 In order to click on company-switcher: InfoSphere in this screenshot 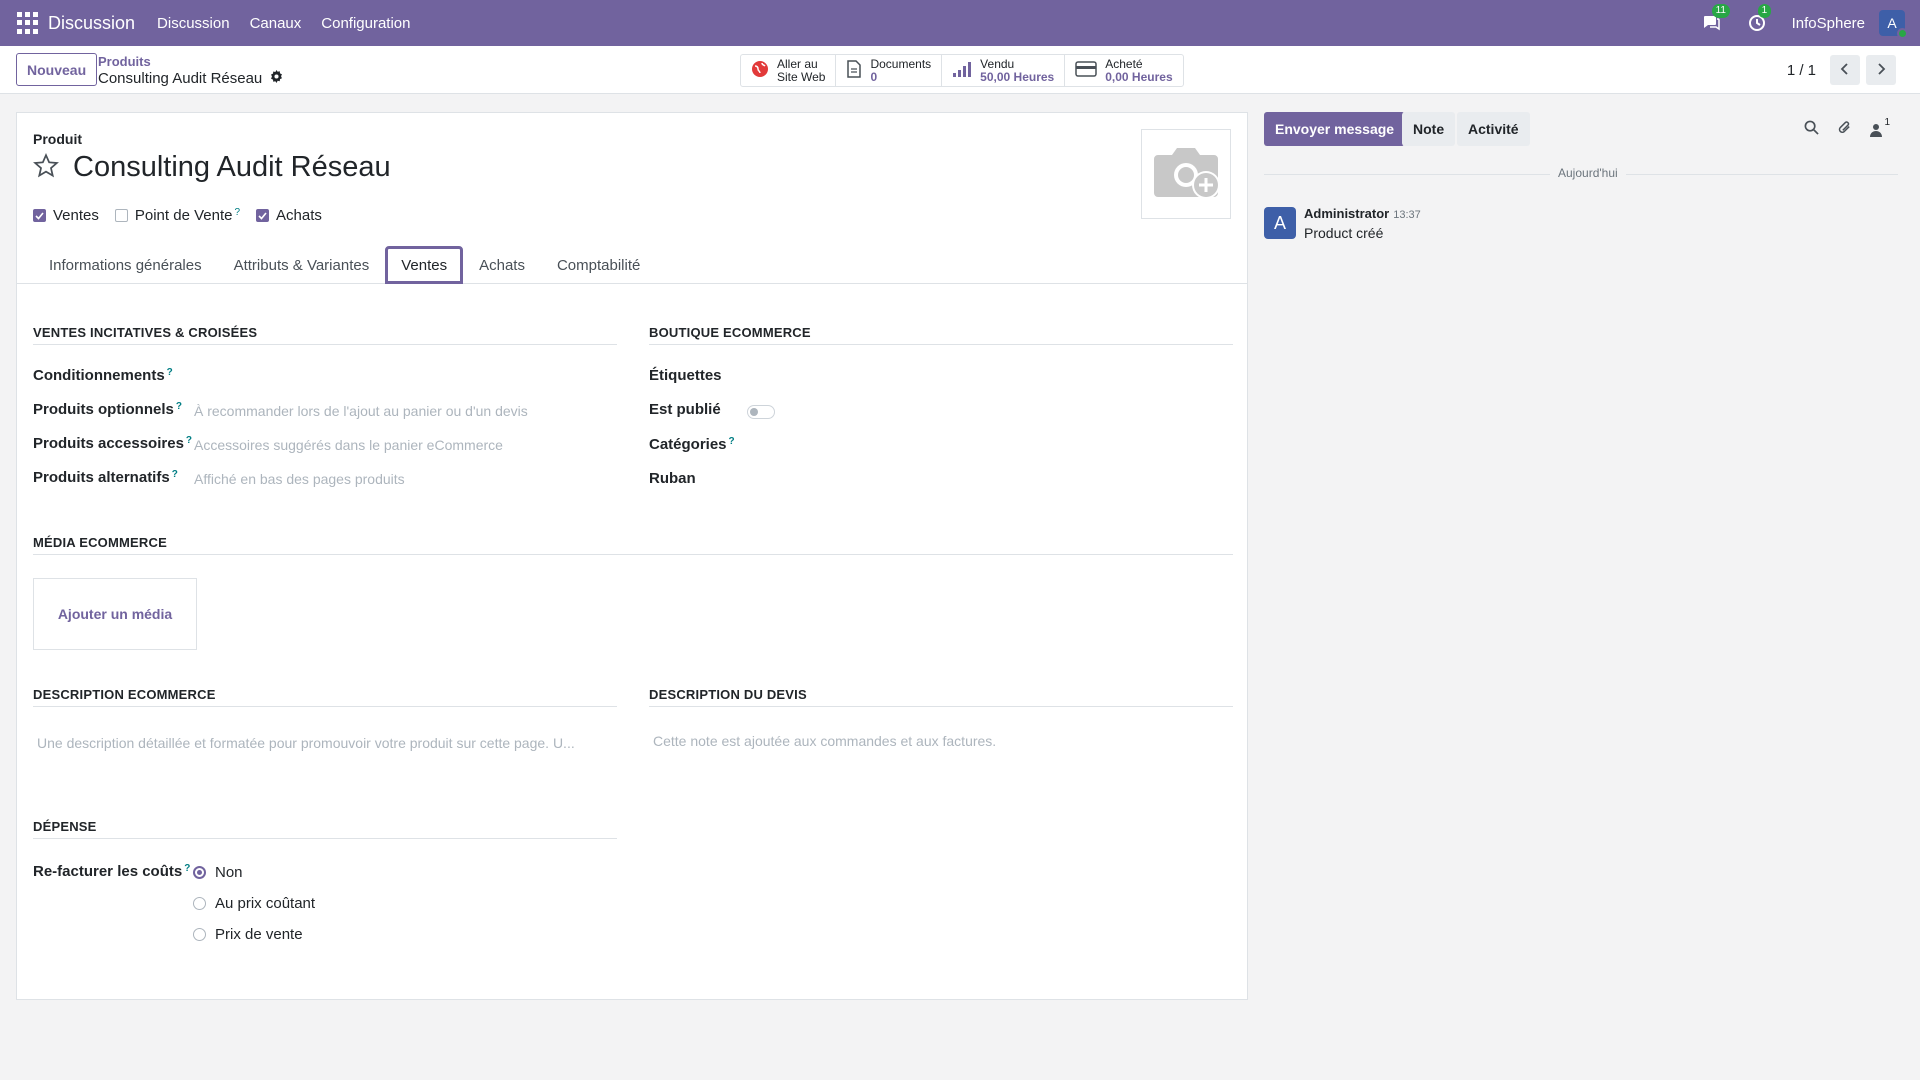, I will do `click(1828, 23)`.